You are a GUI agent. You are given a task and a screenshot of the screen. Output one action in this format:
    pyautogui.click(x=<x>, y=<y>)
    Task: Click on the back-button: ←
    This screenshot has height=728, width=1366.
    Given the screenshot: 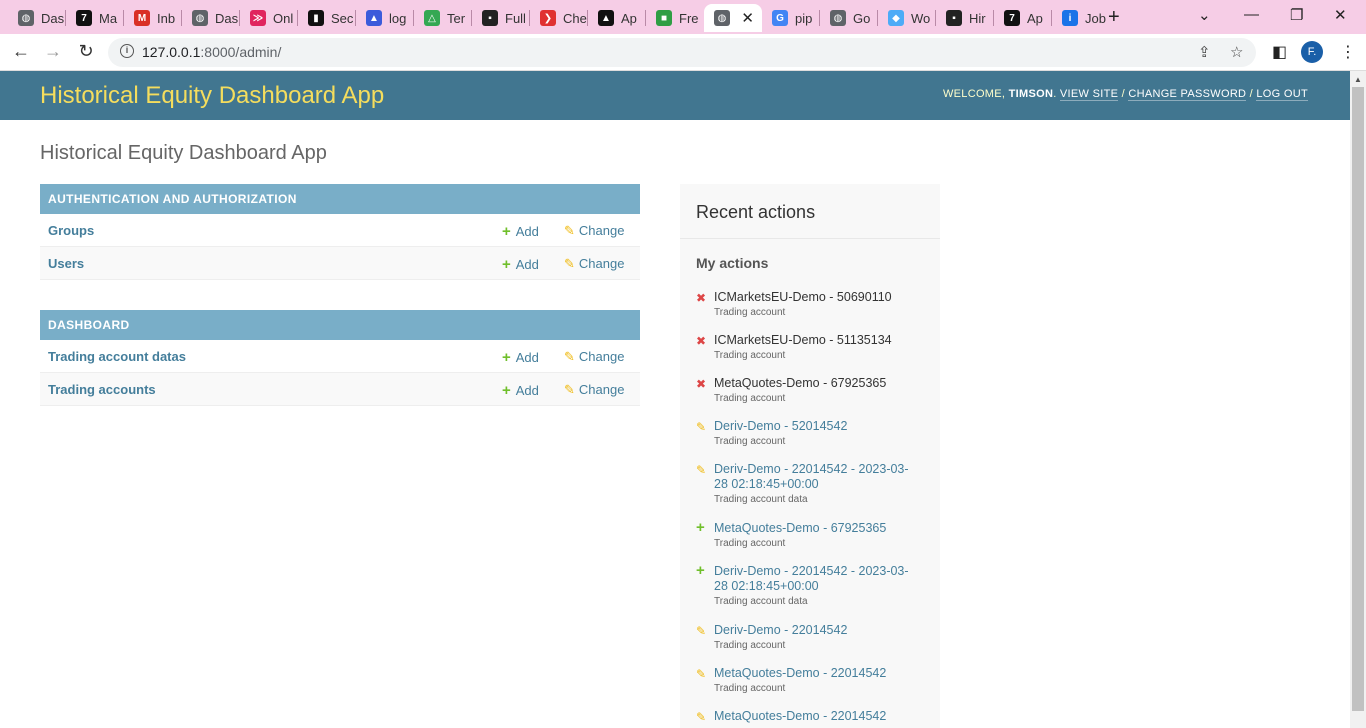 What is the action you would take?
    pyautogui.click(x=21, y=51)
    